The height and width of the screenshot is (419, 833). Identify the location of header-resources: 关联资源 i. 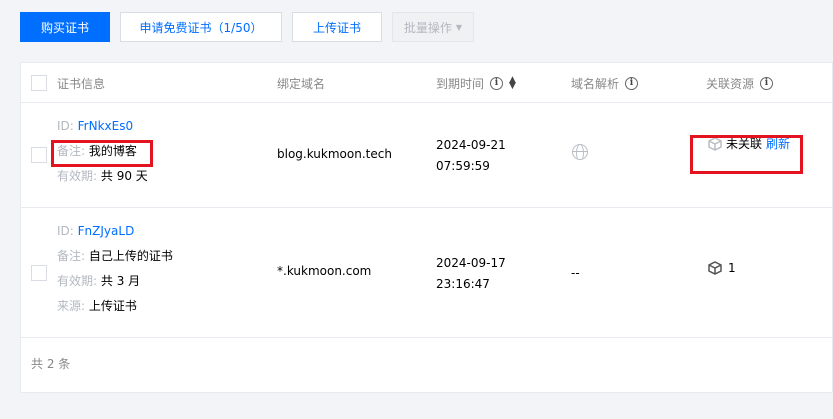
(740, 83).